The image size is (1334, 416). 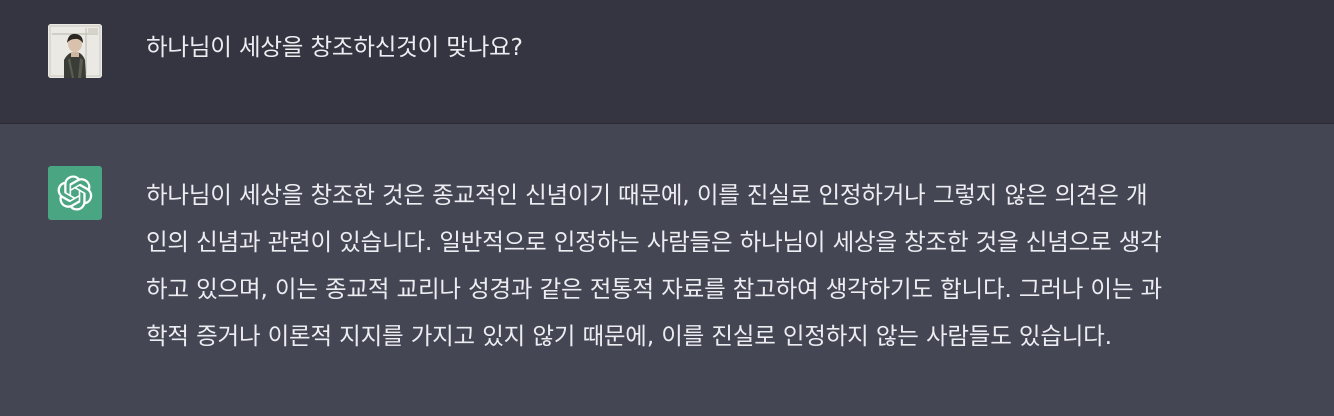 I want to click on user-avatar-icon, so click(x=75, y=51).